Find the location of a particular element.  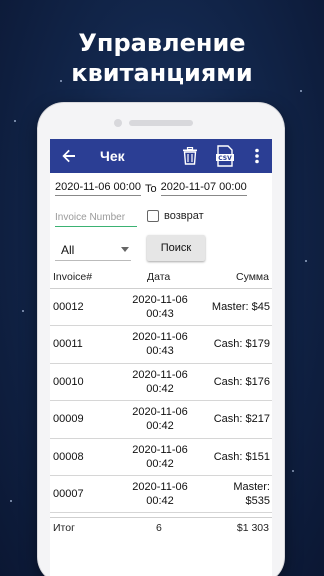

invoice-cell: 00010 is located at coordinates (68, 381).